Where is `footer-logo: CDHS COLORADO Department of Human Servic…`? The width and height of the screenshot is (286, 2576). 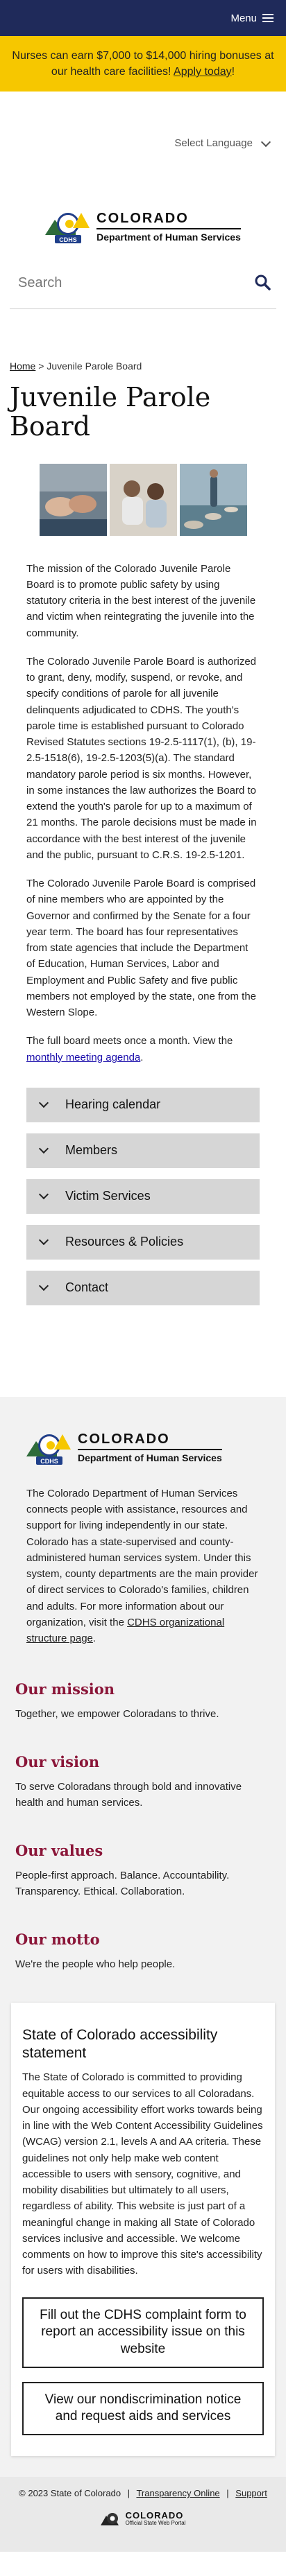 footer-logo: CDHS COLORADO Department of Human Servic… is located at coordinates (143, 1448).